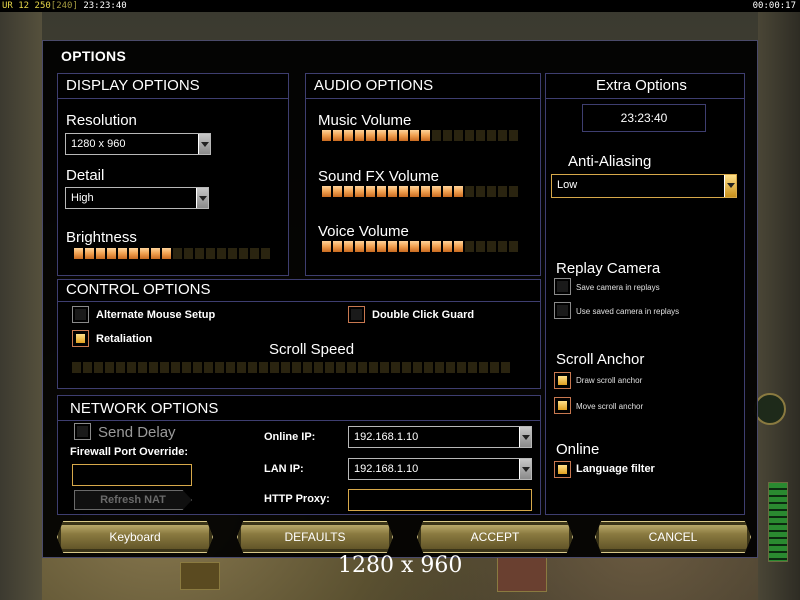 The width and height of the screenshot is (800, 600). I want to click on resolution-dropdown: 1280 x 960, so click(138, 144).